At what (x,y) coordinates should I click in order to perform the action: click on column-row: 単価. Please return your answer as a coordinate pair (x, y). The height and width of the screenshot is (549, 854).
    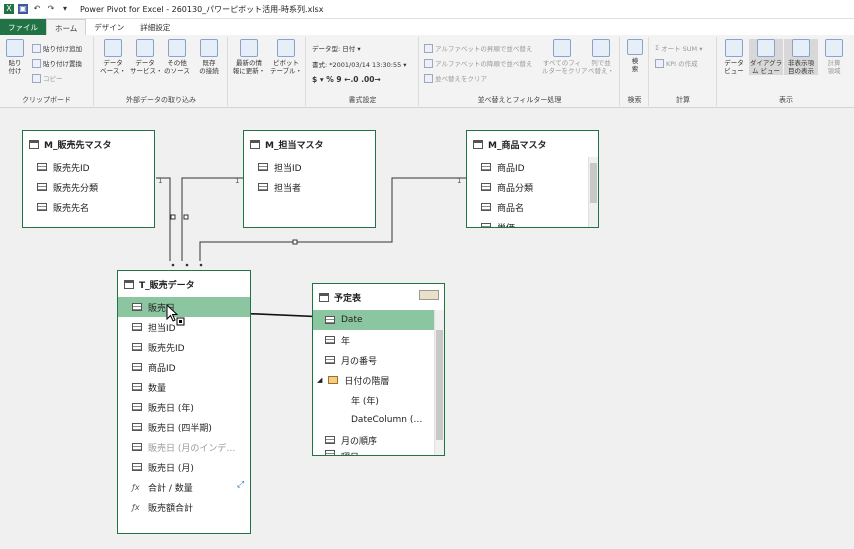
    Looking at the image, I should click on (532, 222).